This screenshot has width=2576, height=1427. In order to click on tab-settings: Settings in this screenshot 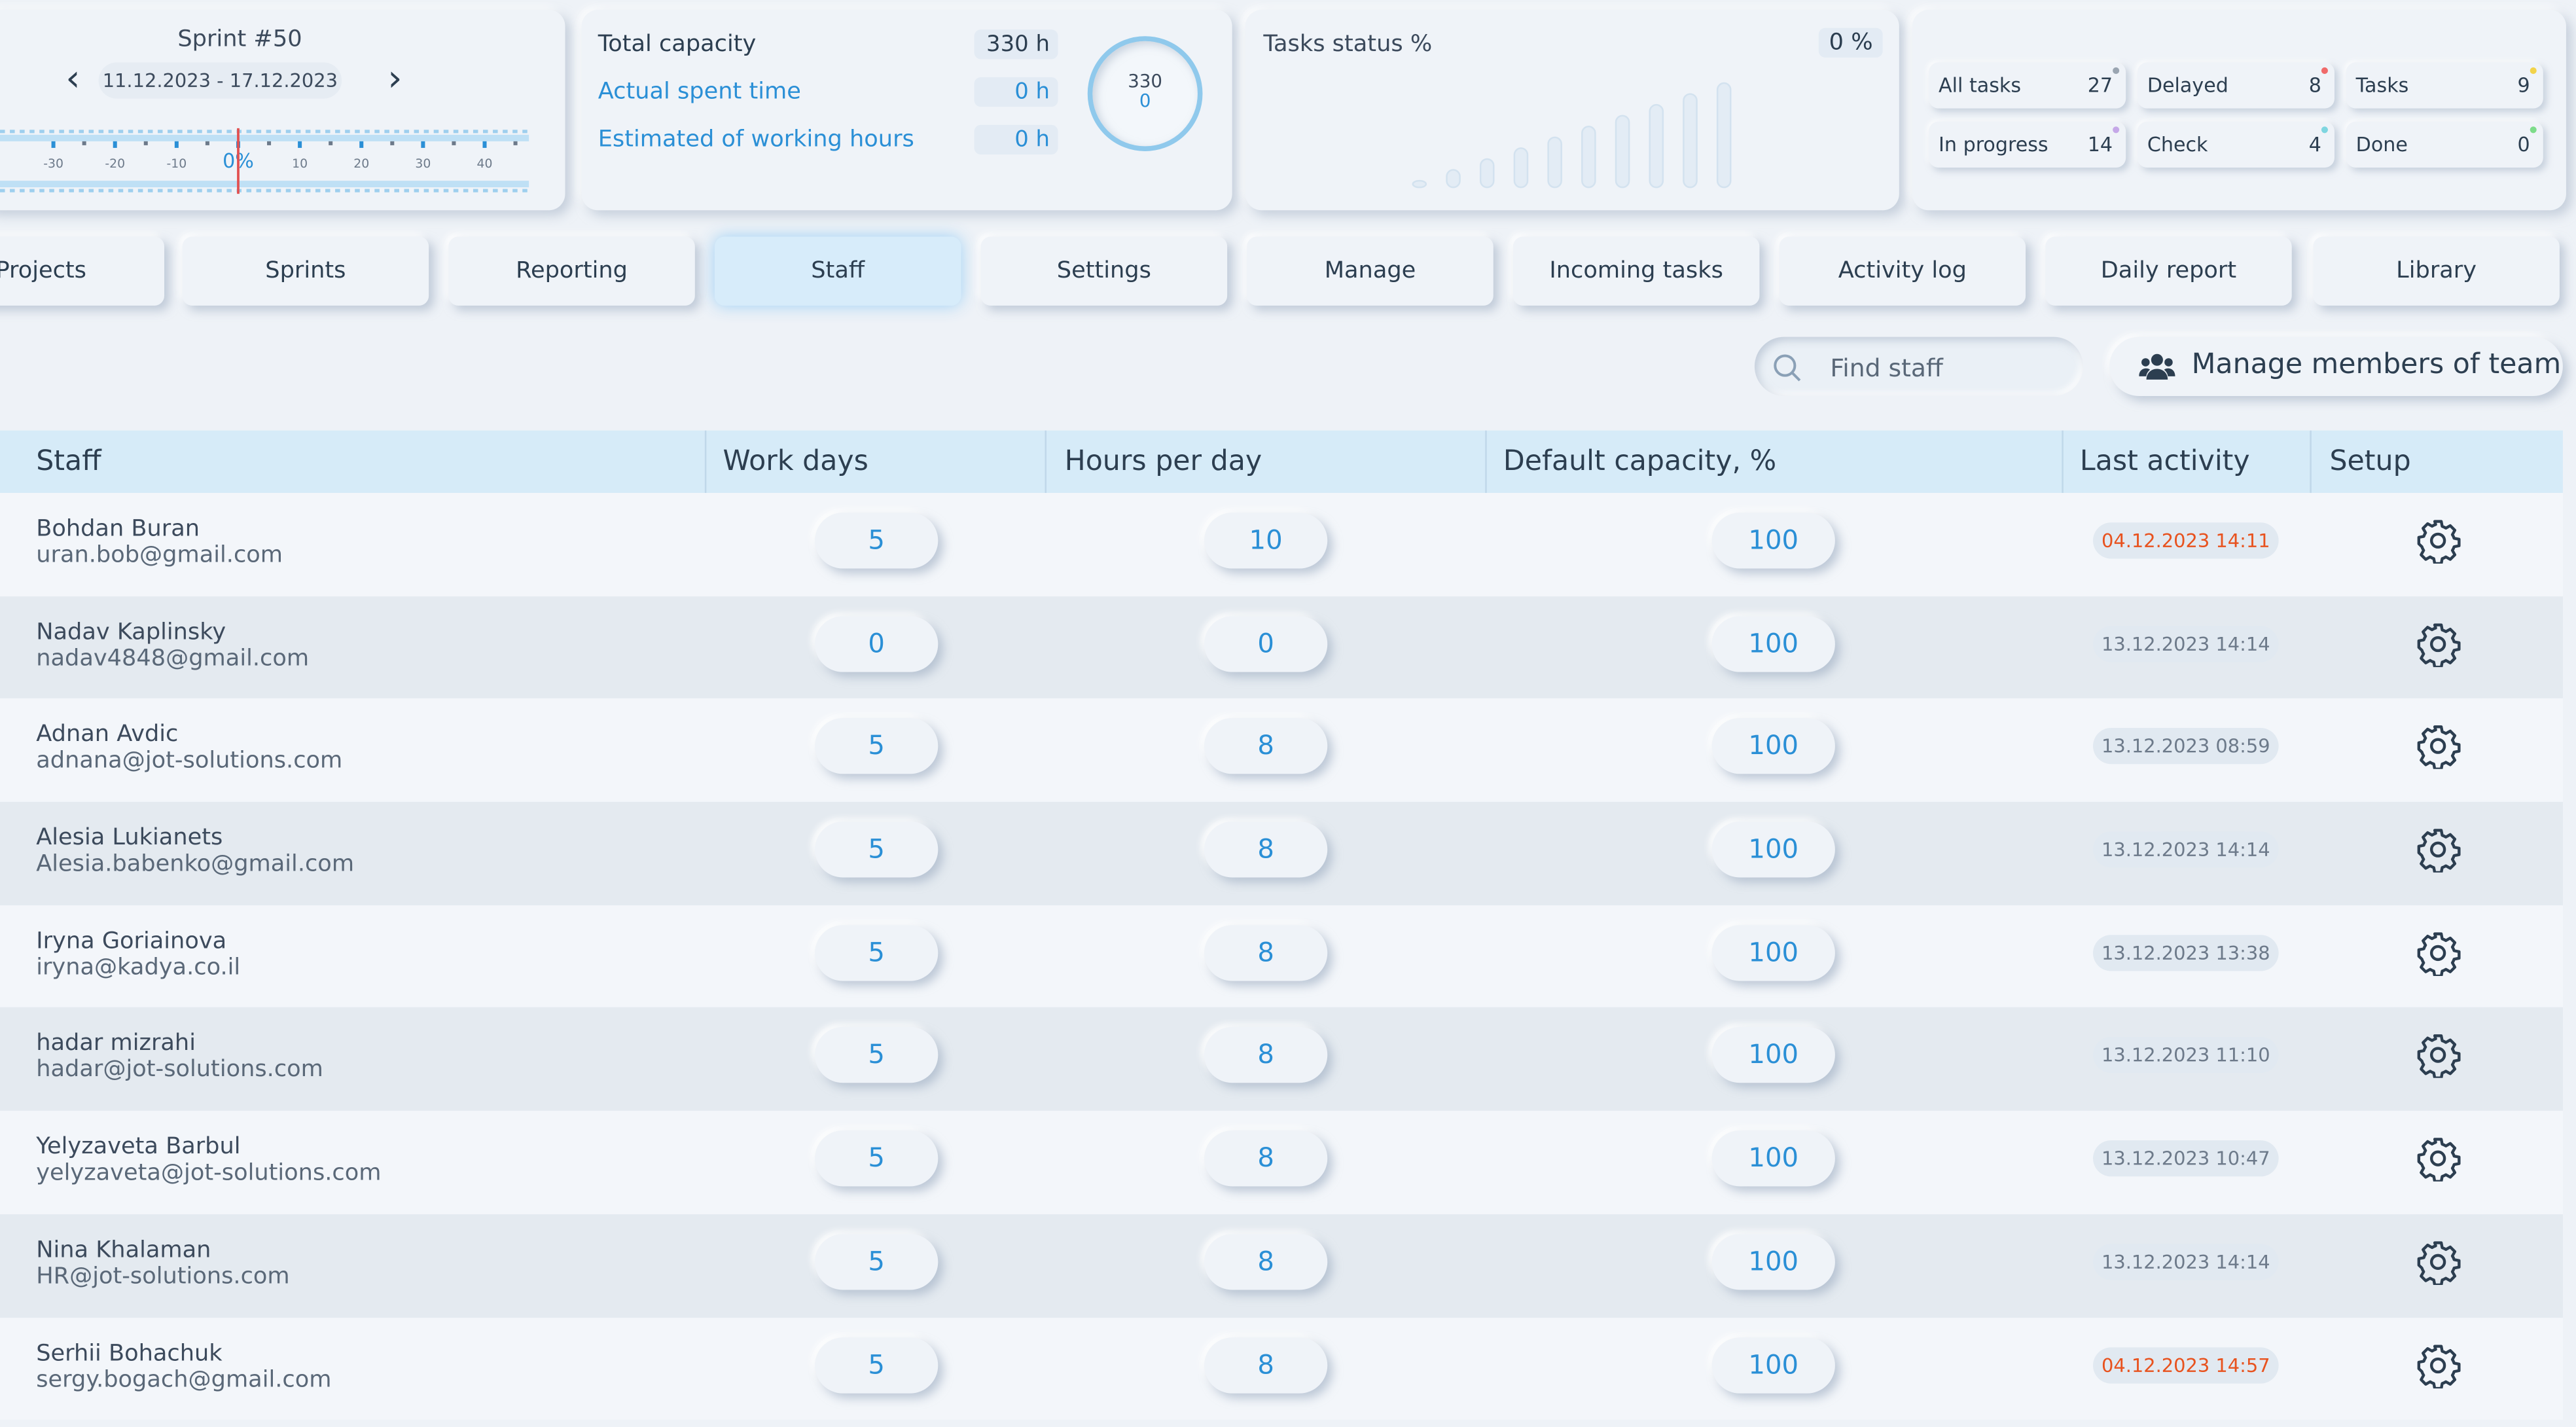, I will do `click(1104, 271)`.